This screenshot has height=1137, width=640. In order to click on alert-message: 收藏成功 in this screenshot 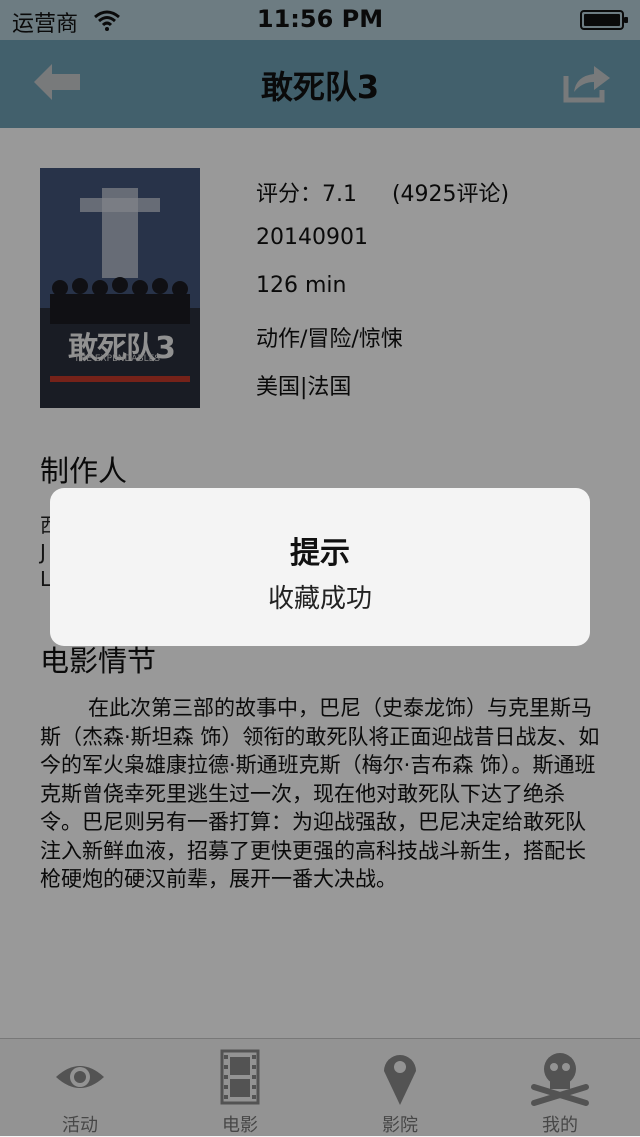, I will do `click(319, 599)`.